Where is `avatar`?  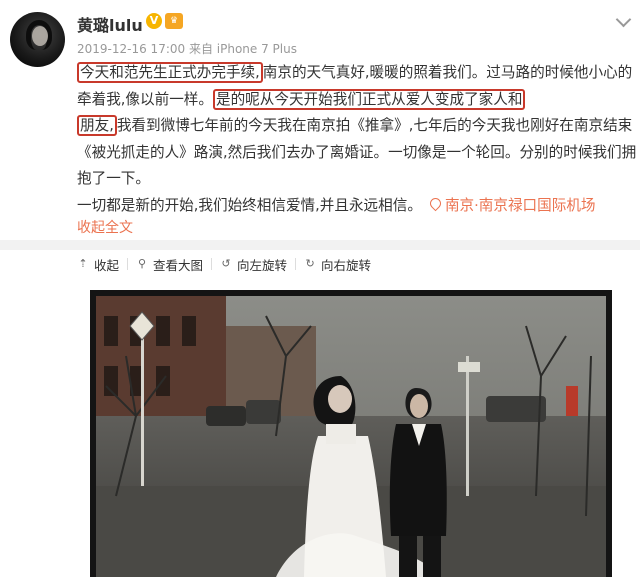 avatar is located at coordinates (37, 39).